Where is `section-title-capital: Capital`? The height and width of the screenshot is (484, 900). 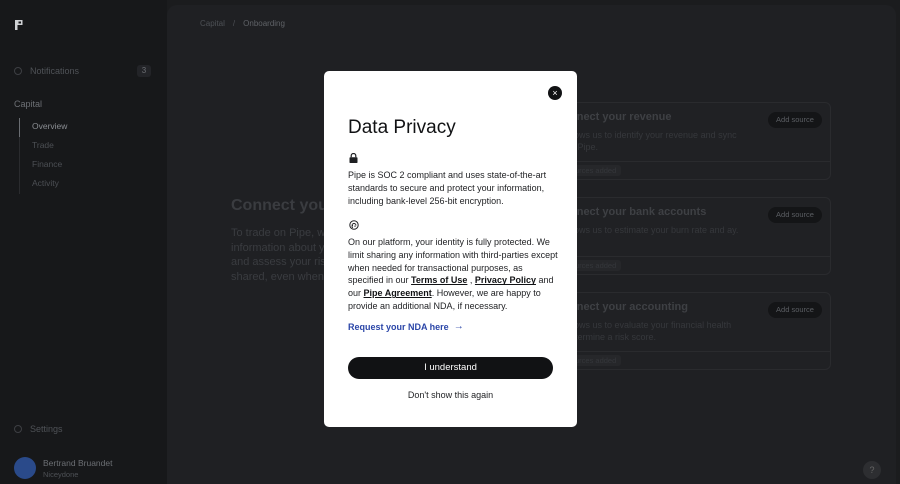
section-title-capital: Capital is located at coordinates (28, 104).